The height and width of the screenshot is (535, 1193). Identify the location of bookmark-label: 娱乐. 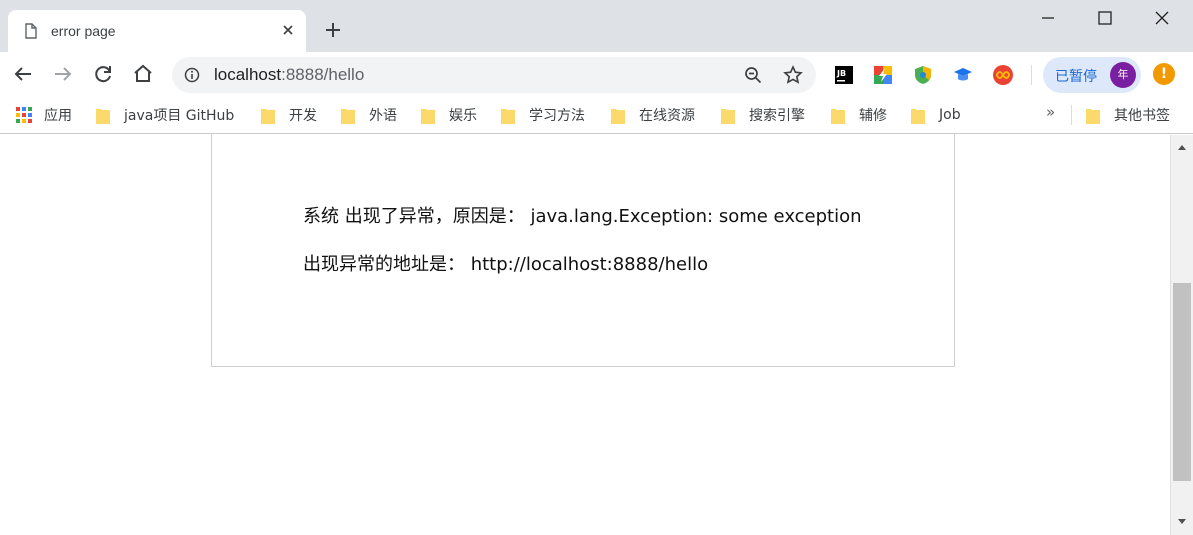
(463, 116).